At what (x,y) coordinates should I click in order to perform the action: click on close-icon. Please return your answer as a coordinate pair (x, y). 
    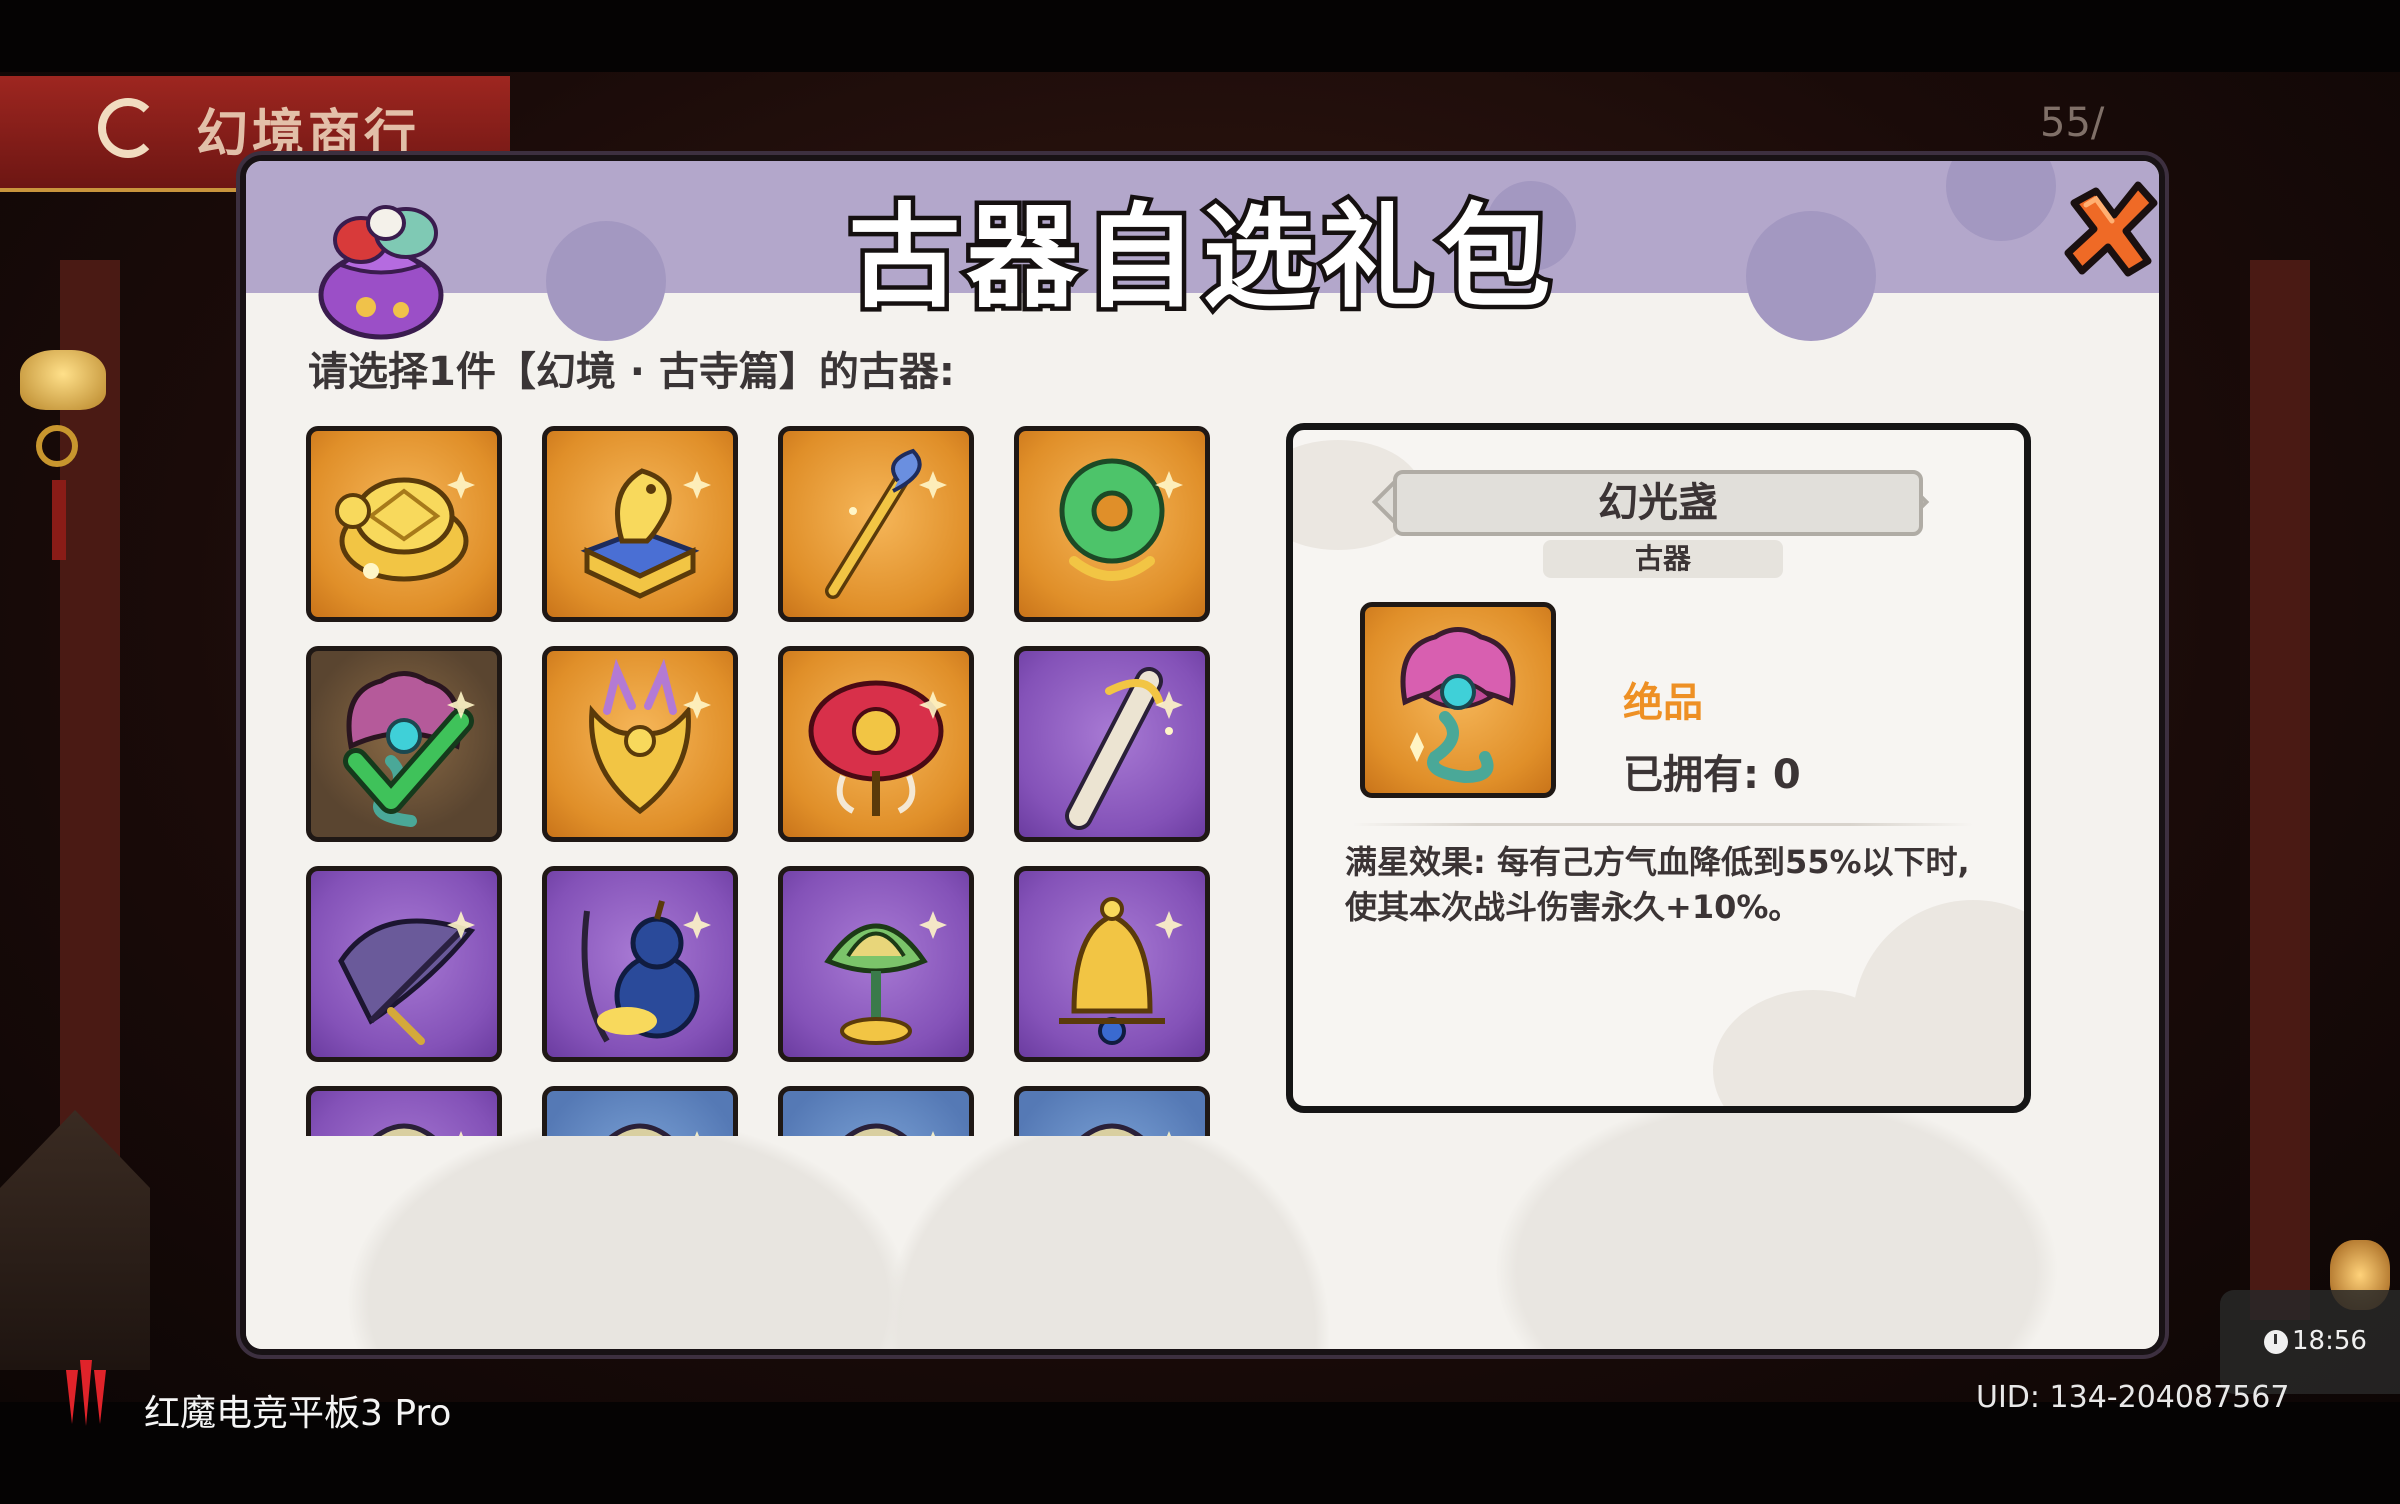
    Looking at the image, I should click on (2110, 228).